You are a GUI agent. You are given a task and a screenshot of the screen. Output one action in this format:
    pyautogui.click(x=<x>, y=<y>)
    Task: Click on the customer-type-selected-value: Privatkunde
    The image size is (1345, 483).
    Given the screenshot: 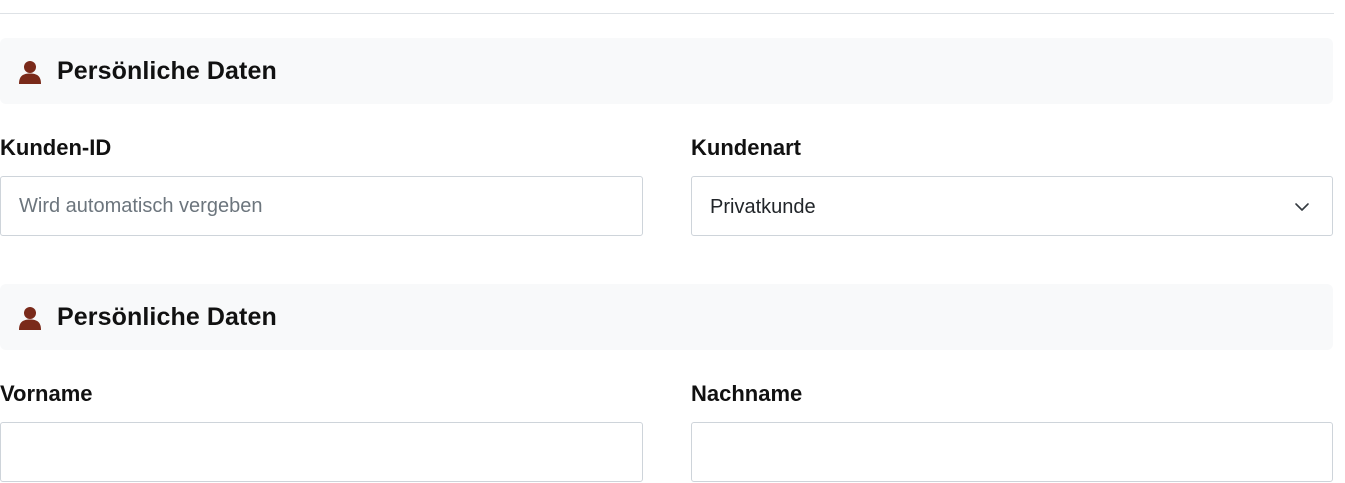 What is the action you would take?
    pyautogui.click(x=763, y=207)
    